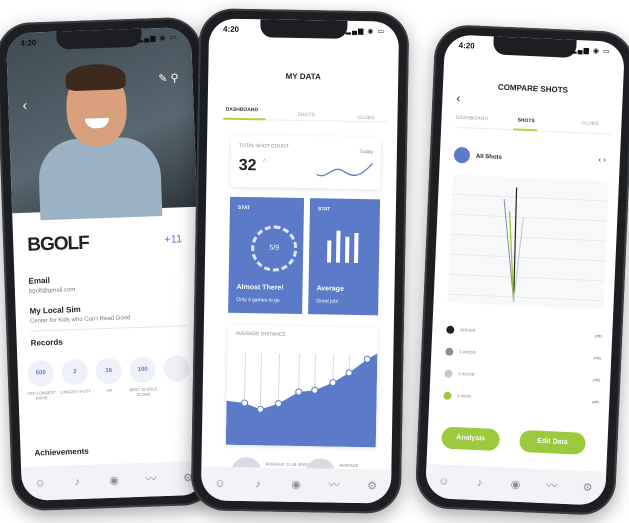 This screenshot has width=629, height=523. What do you see at coordinates (75, 391) in the screenshot?
I see `record-label: LONGEST PUTT` at bounding box center [75, 391].